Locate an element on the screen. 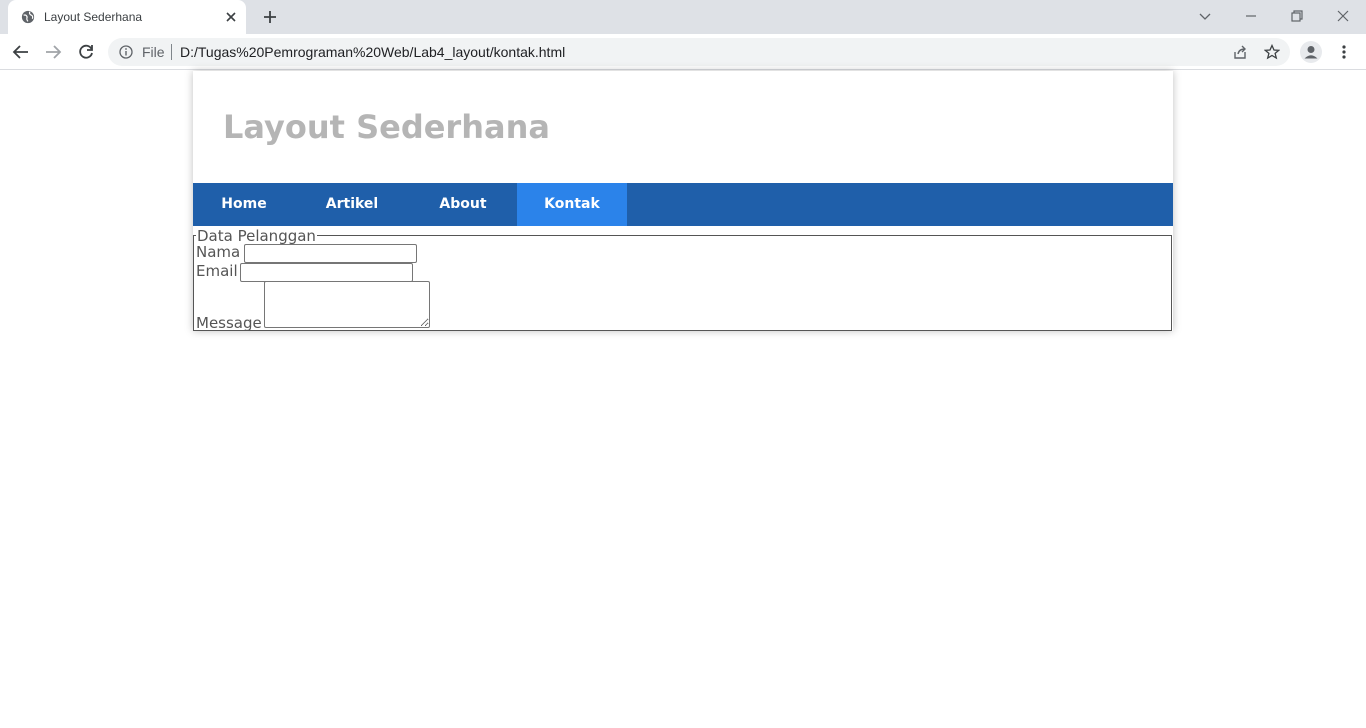 The width and height of the screenshot is (1366, 728). new-tab-icon is located at coordinates (270, 17).